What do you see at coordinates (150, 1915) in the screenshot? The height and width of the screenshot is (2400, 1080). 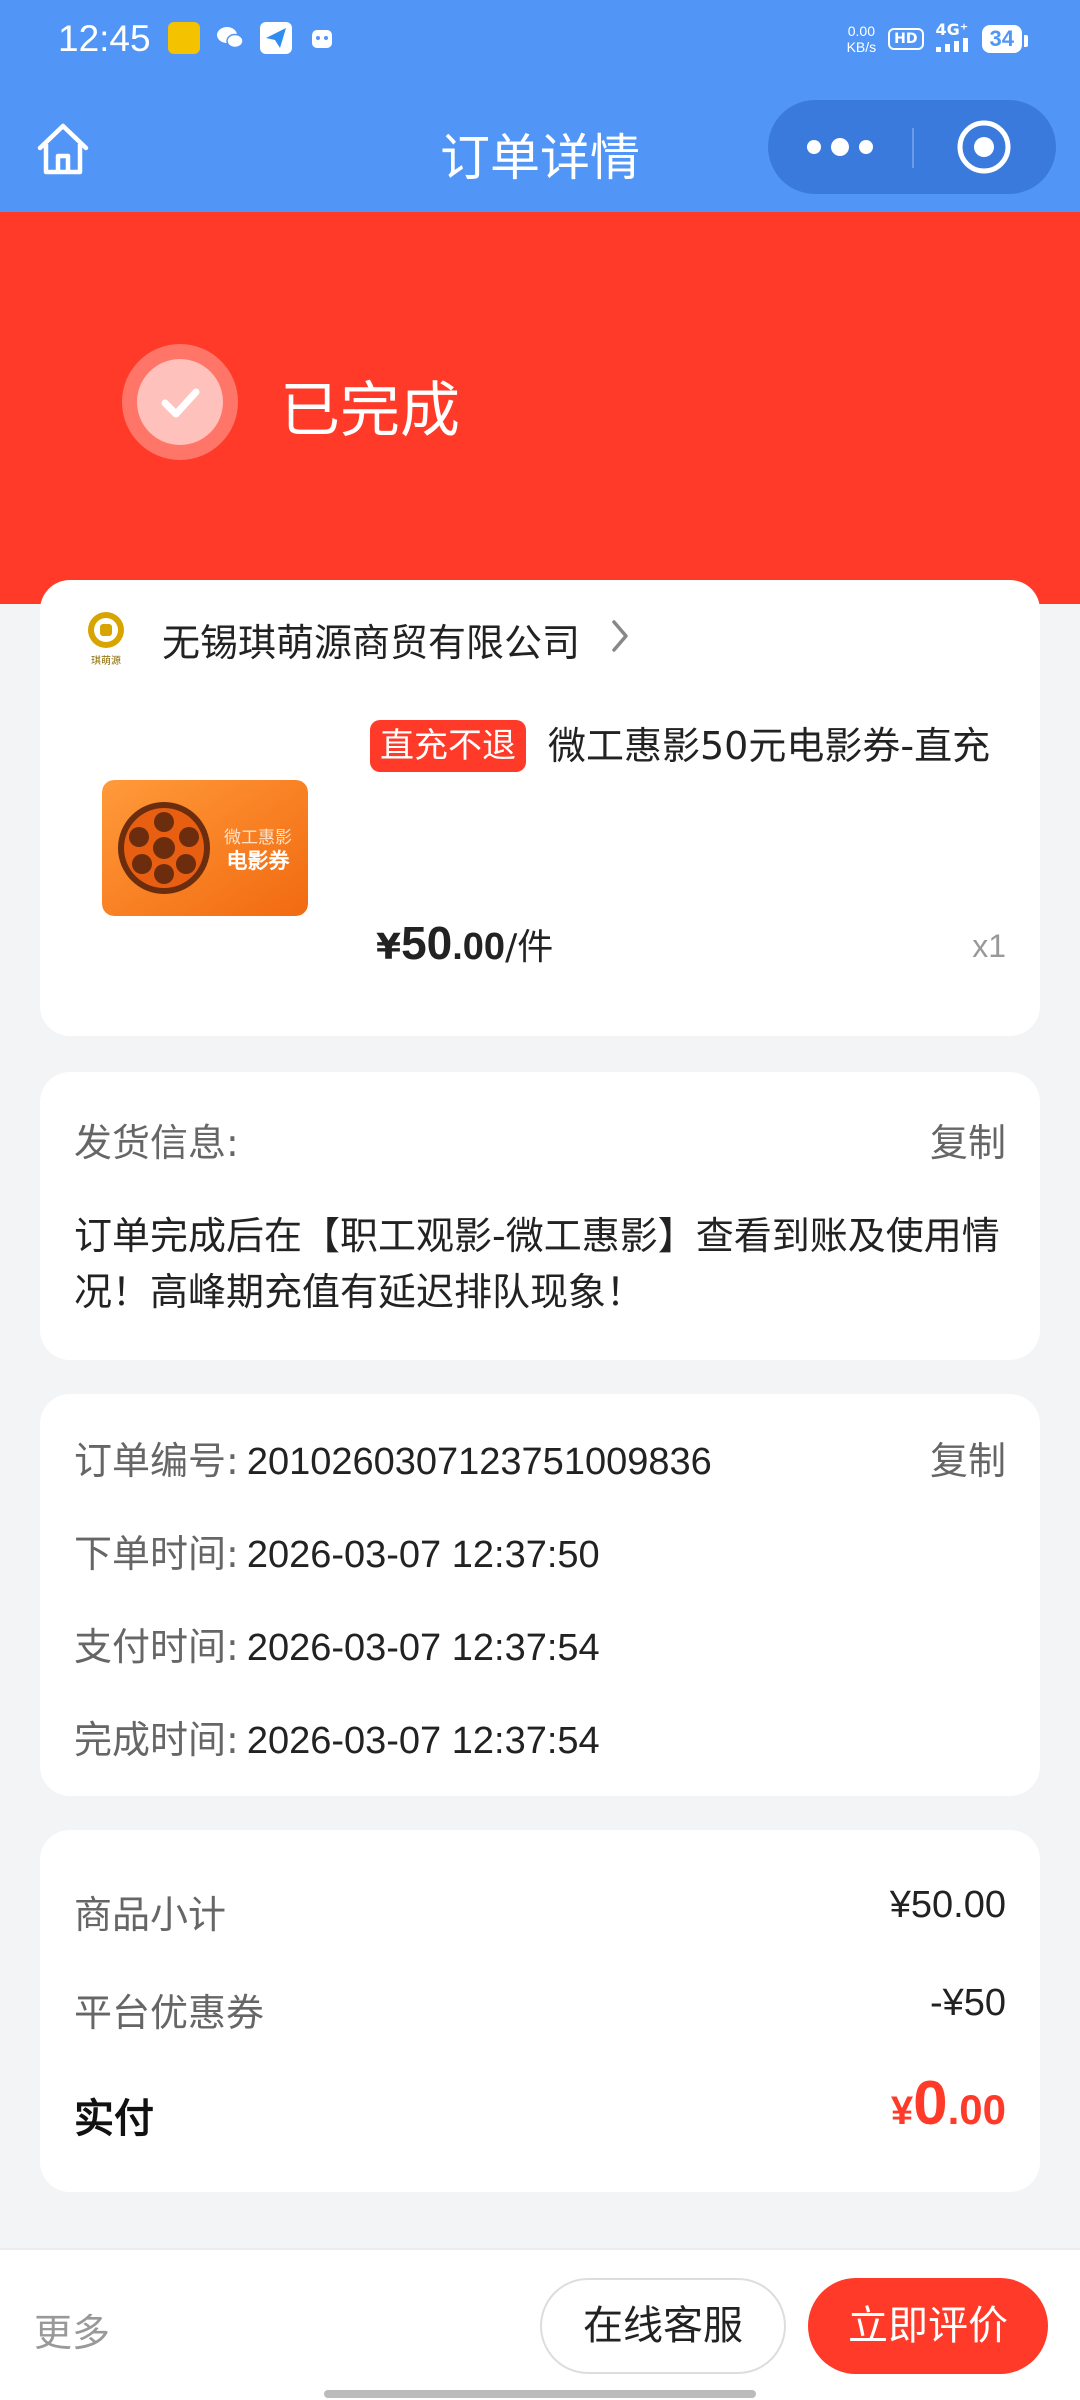 I see `subtotal-label: 商品小计` at bounding box center [150, 1915].